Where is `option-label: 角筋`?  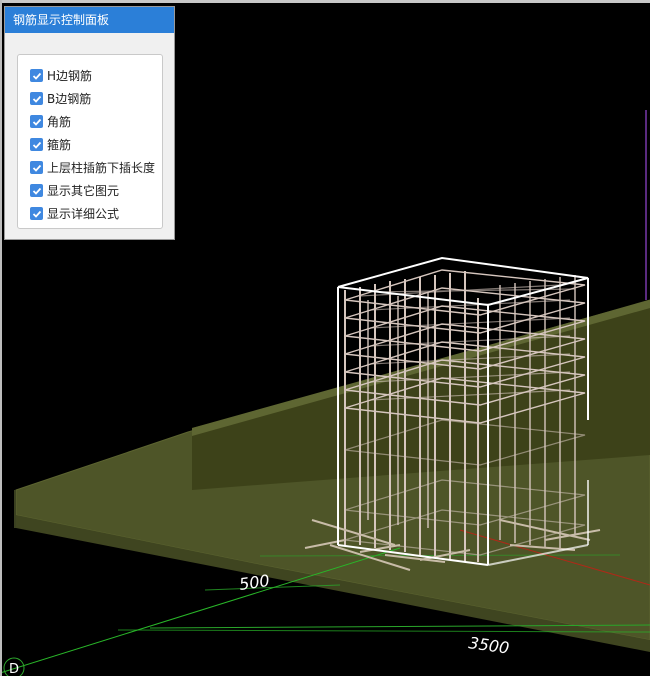
option-label: 角筋 is located at coordinates (59, 122).